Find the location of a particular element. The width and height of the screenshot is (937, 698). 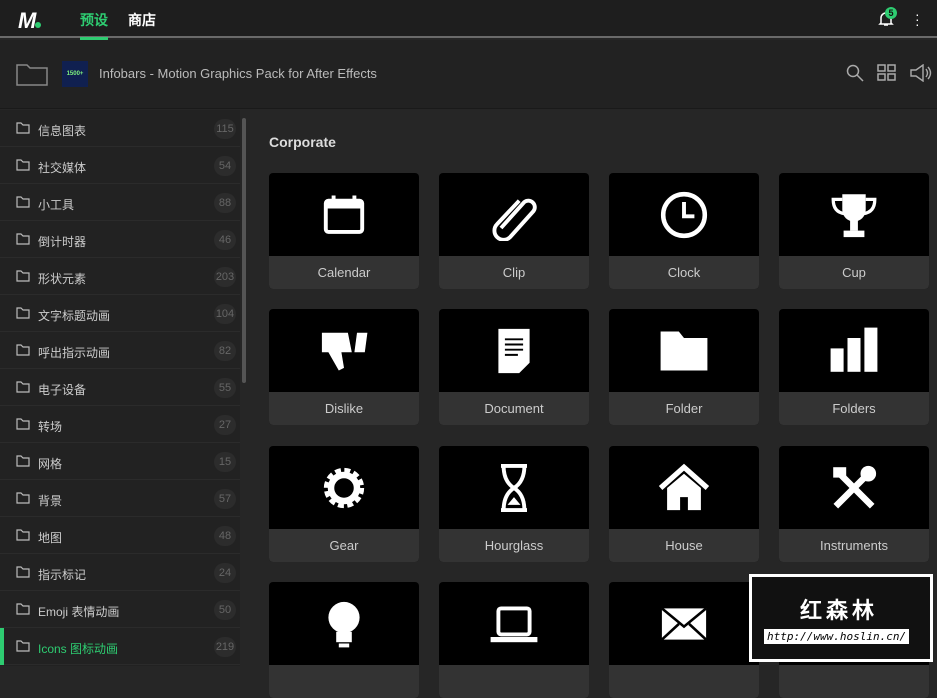

app-logo: M is located at coordinates (29, 21).